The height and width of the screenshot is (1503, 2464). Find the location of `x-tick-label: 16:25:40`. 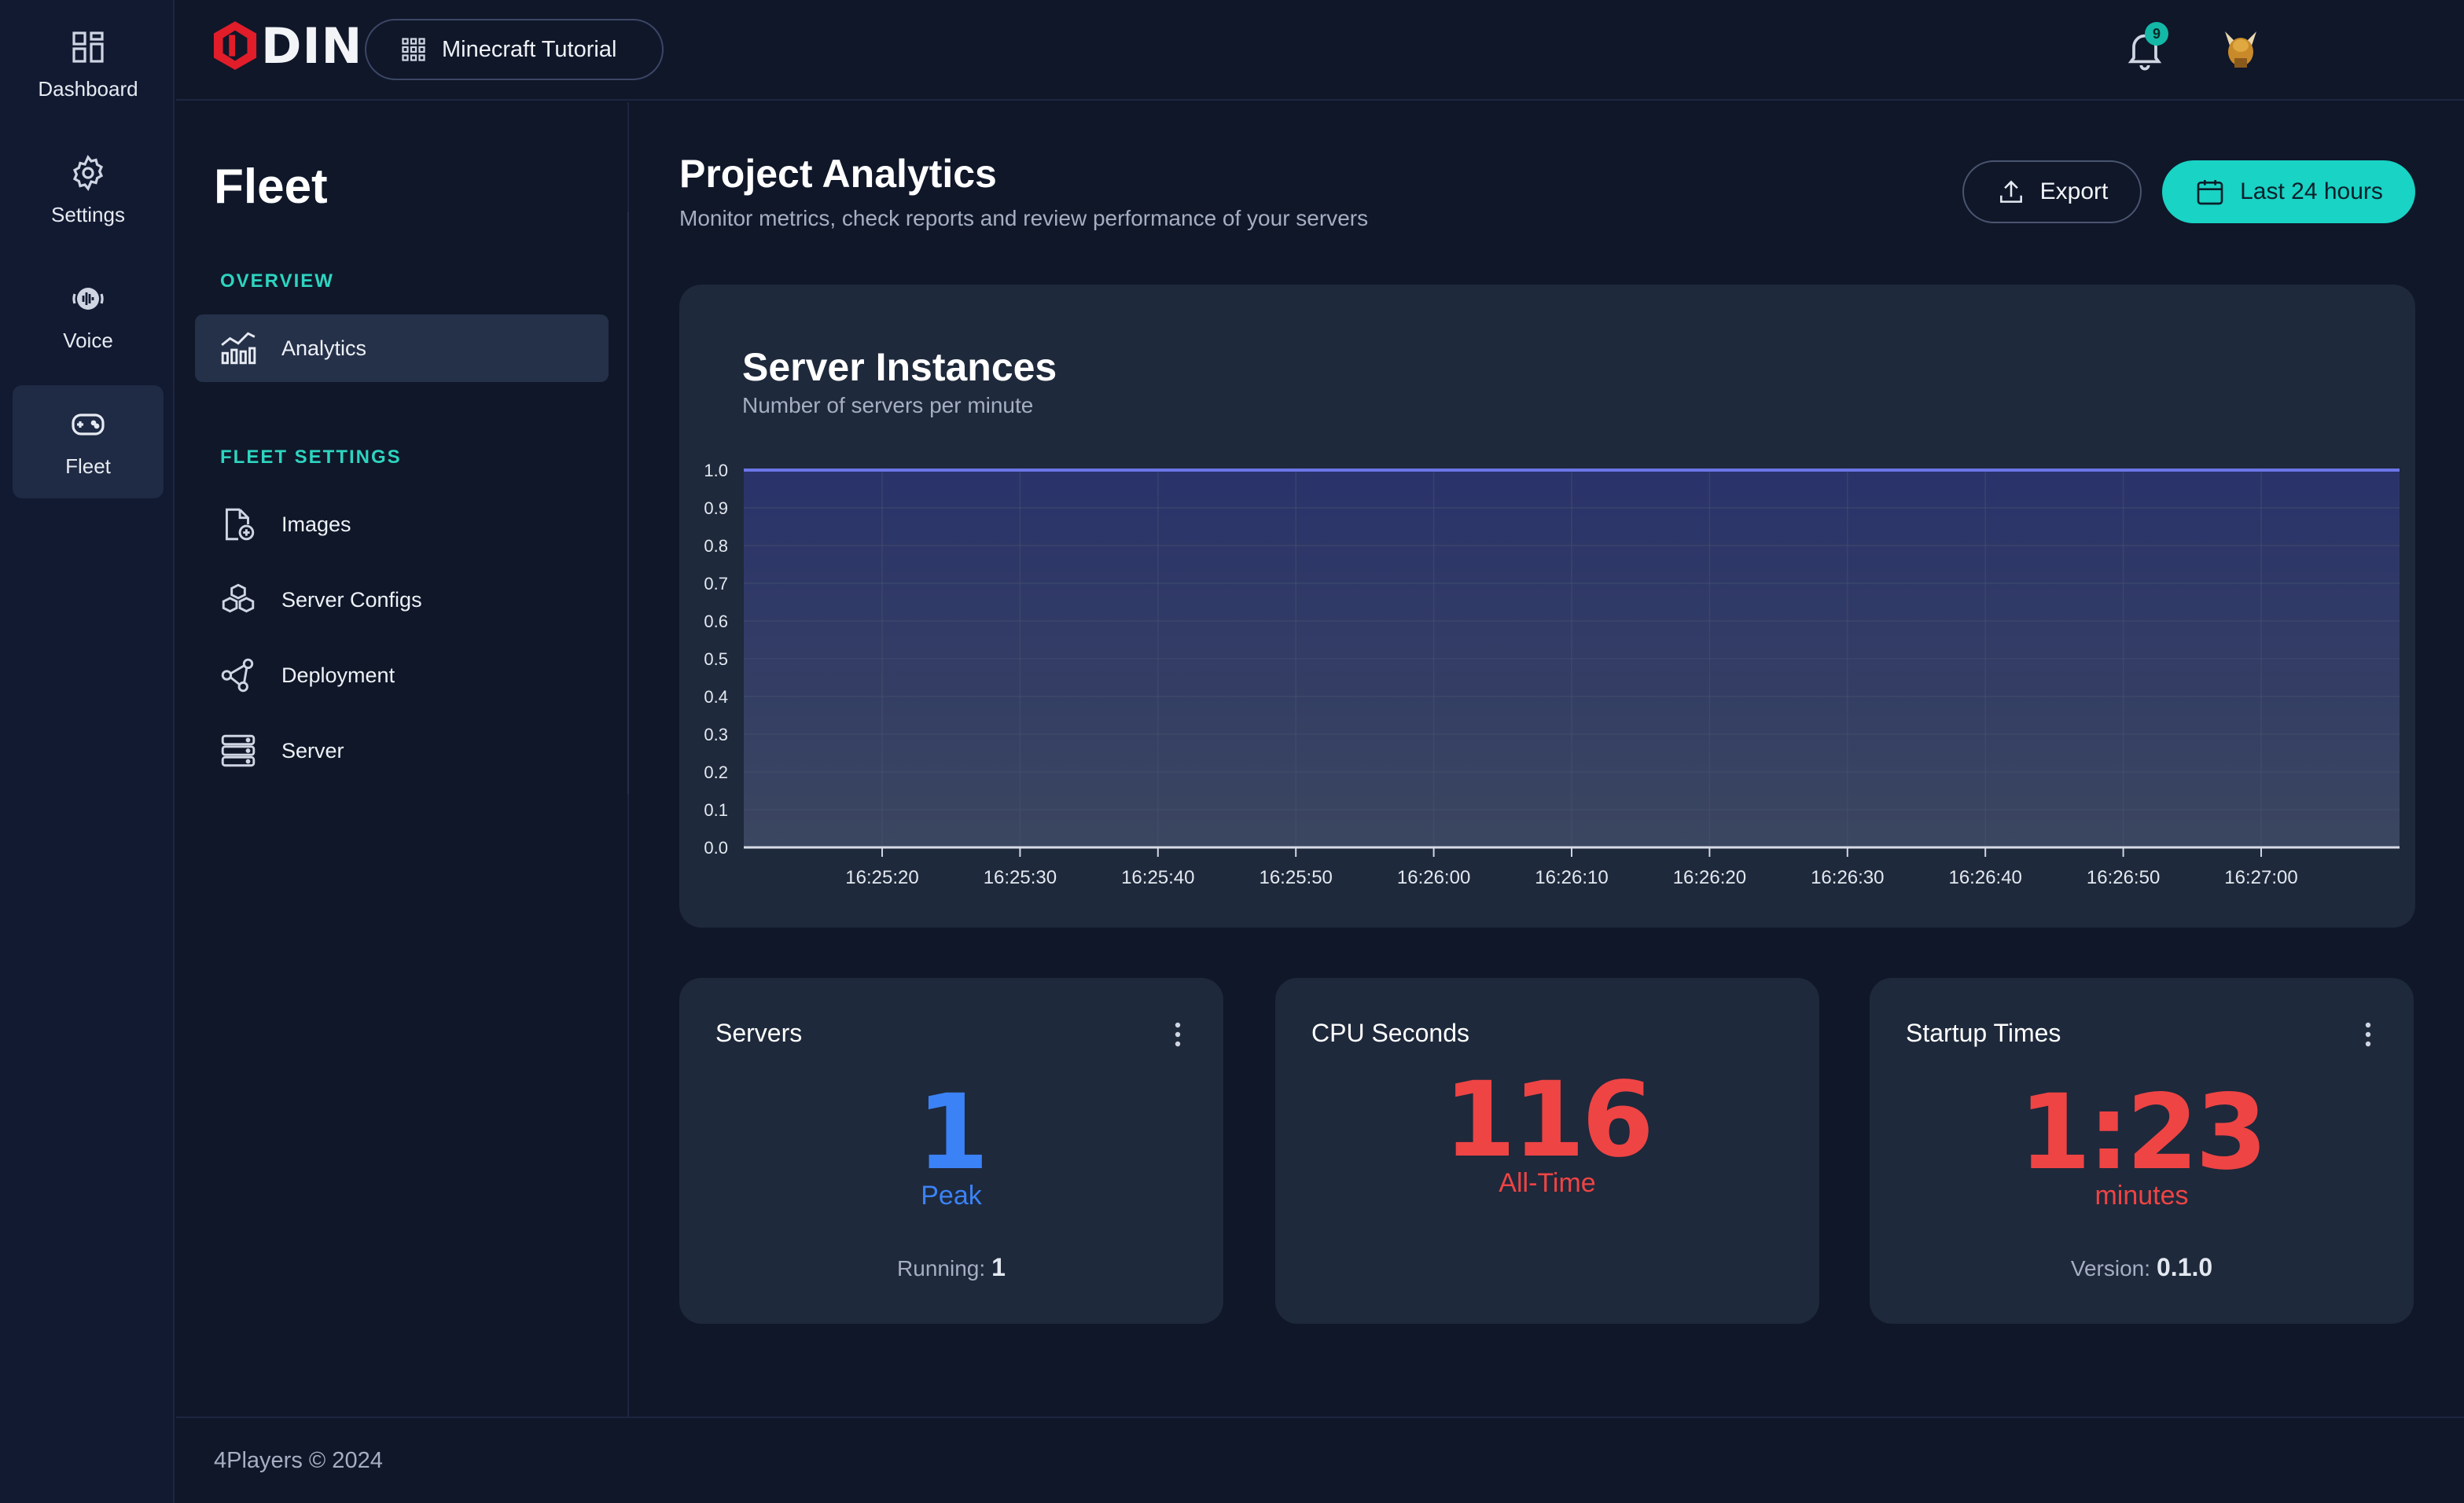

x-tick-label: 16:25:40 is located at coordinates (1157, 878).